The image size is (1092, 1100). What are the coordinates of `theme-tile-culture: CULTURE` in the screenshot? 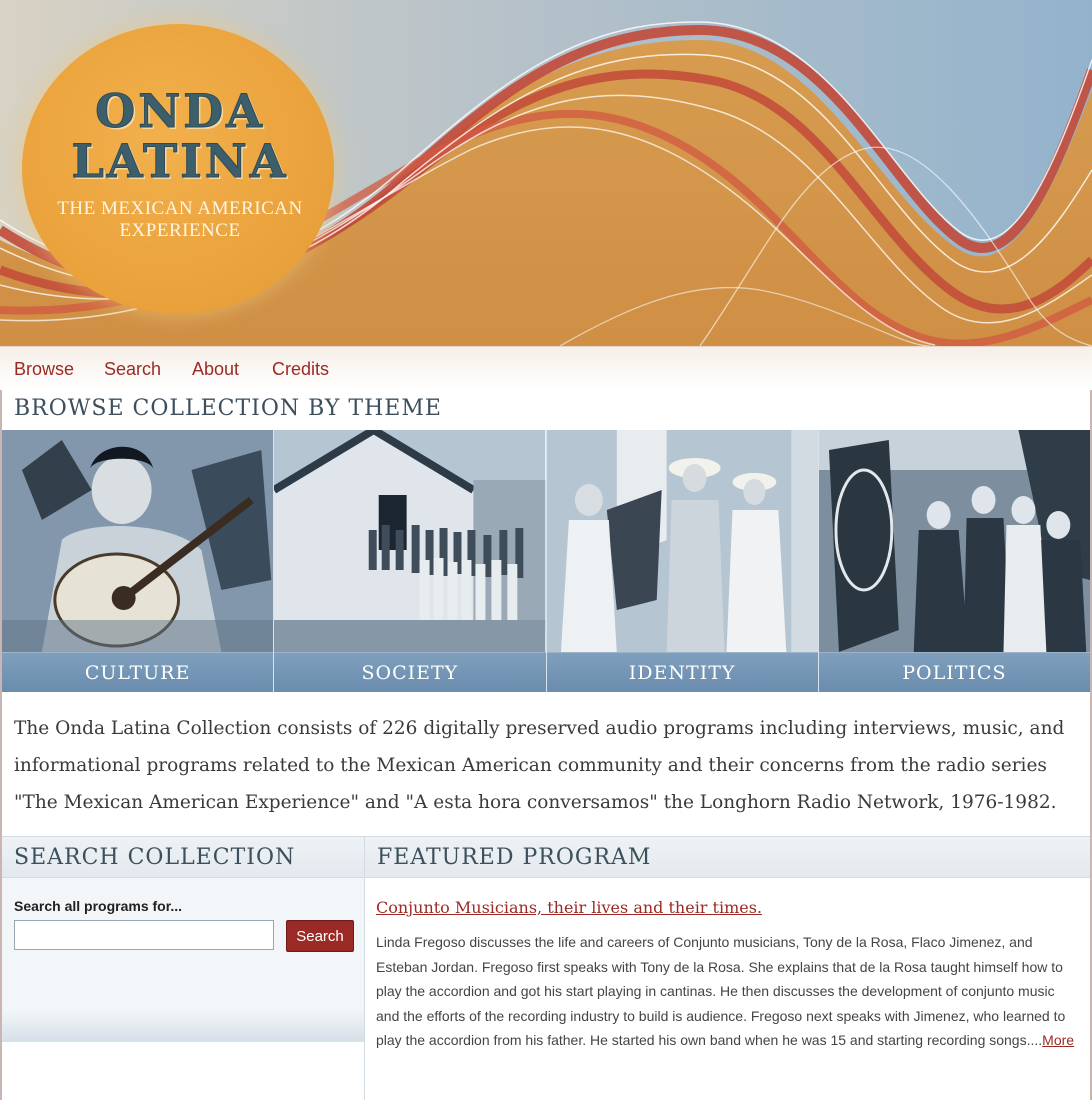 It's located at (138, 561).